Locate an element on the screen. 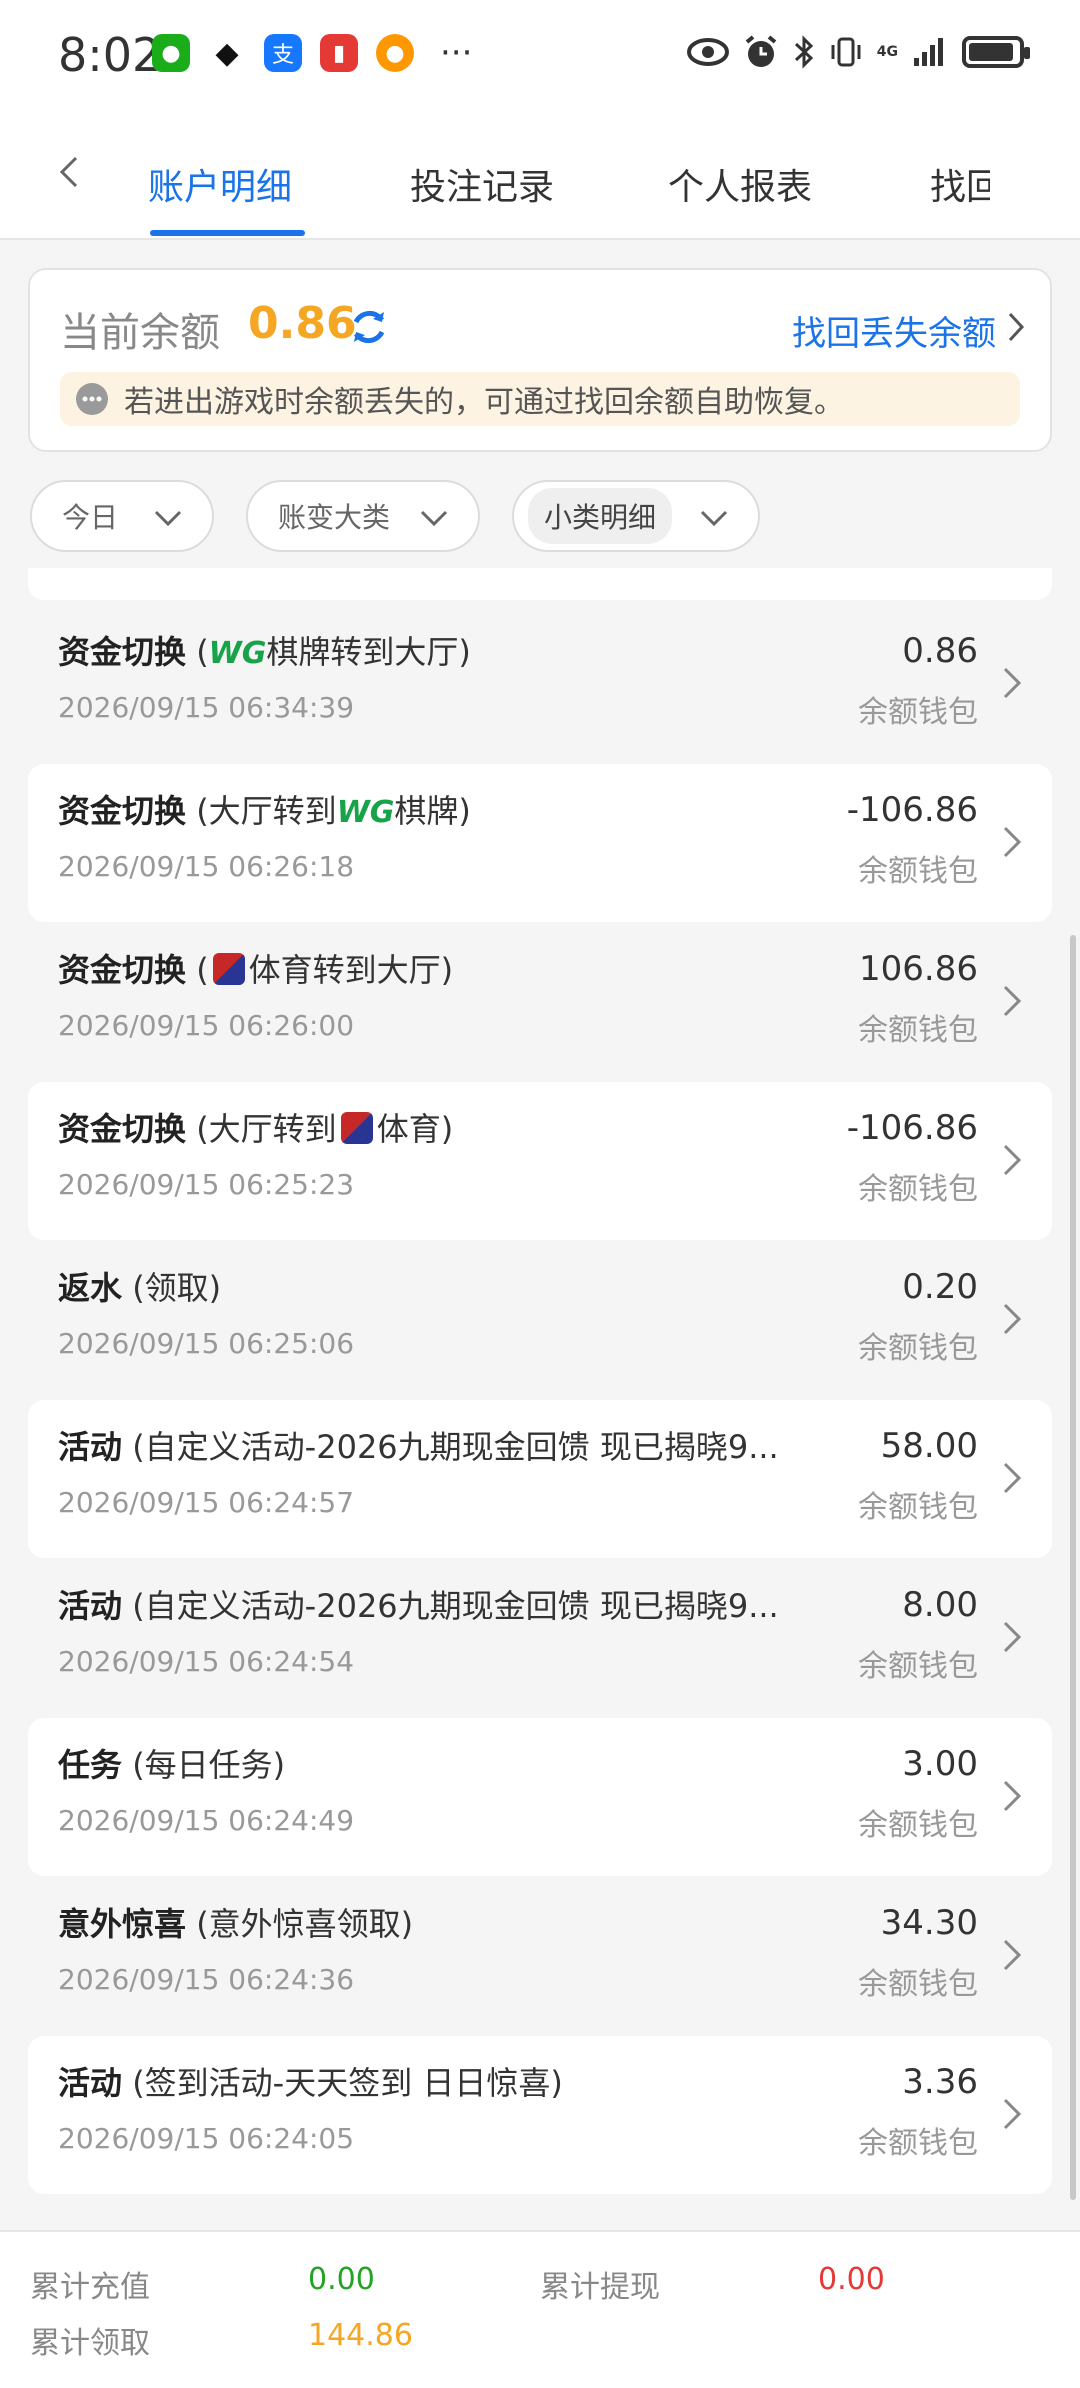 This screenshot has width=1080, height=2388. wg-logo: WG is located at coordinates (365, 812).